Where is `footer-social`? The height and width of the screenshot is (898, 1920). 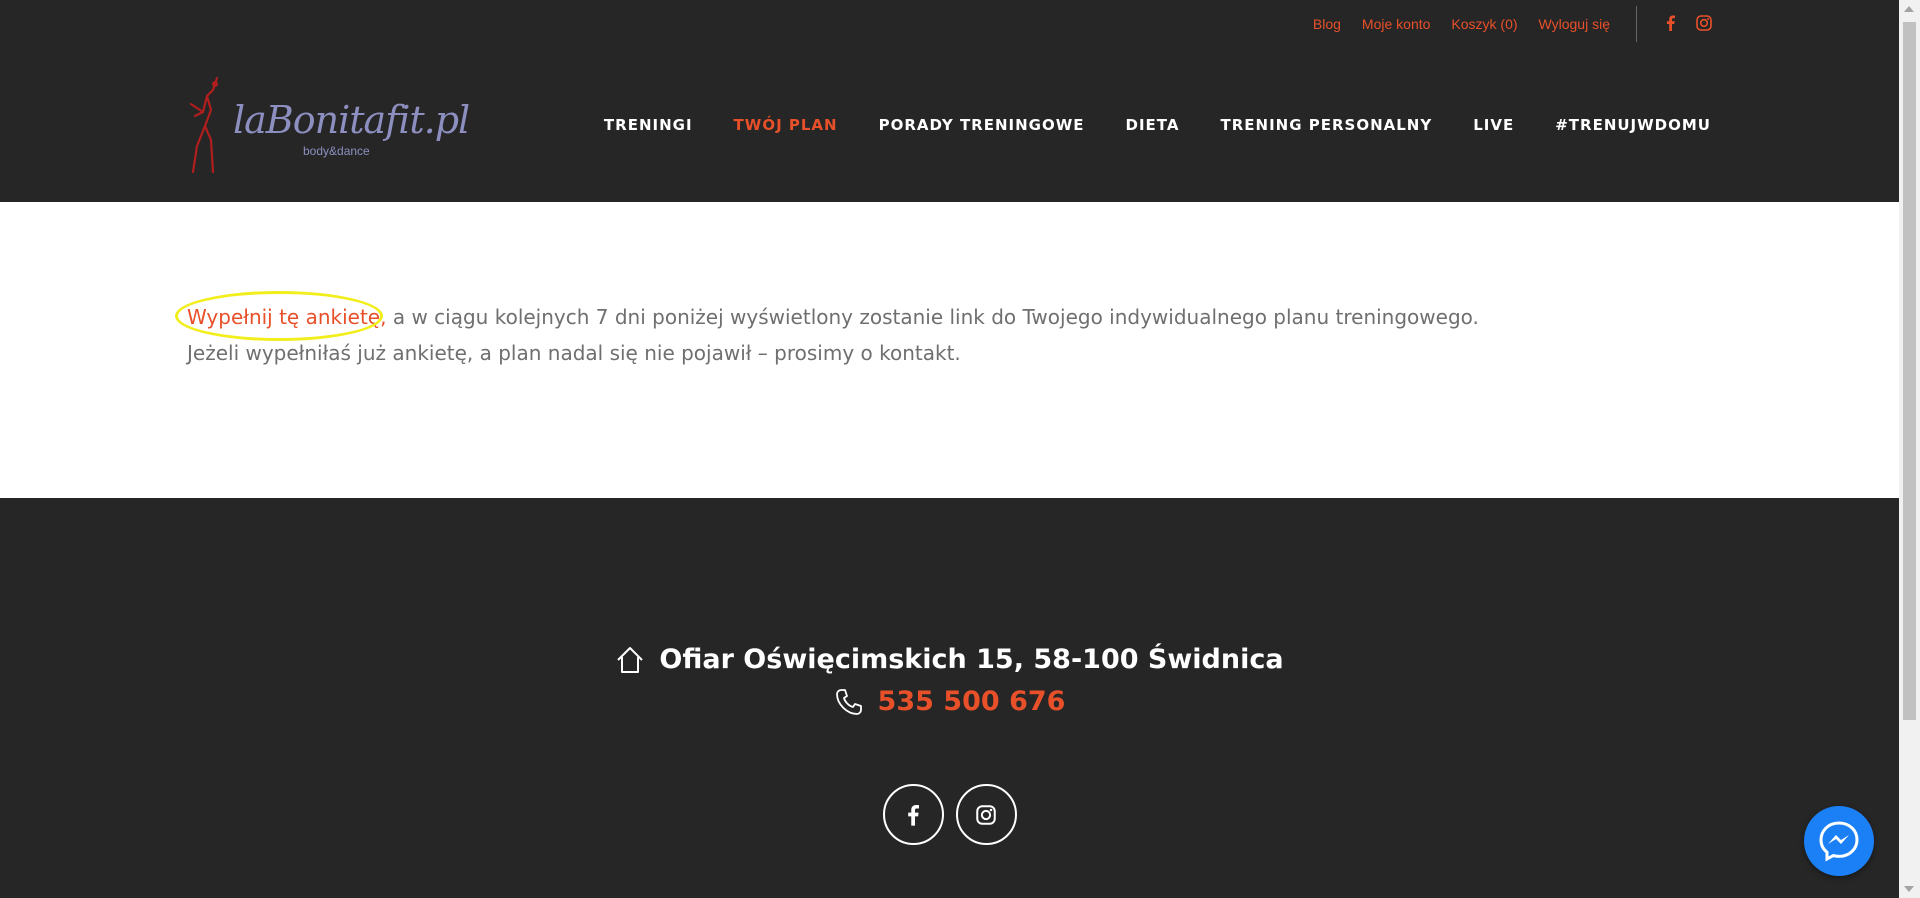
footer-social is located at coordinates (949, 814).